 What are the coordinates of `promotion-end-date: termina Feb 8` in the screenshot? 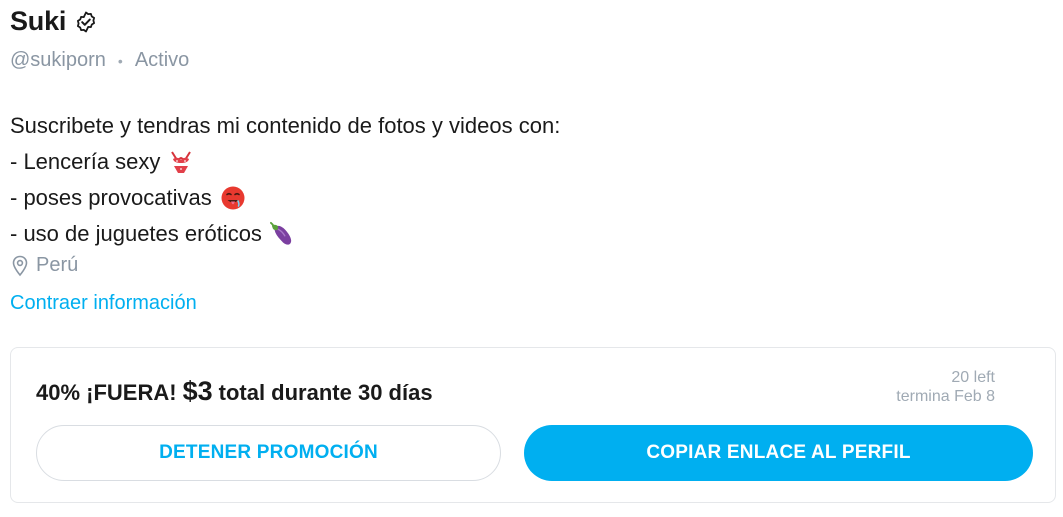 It's located at (945, 396).